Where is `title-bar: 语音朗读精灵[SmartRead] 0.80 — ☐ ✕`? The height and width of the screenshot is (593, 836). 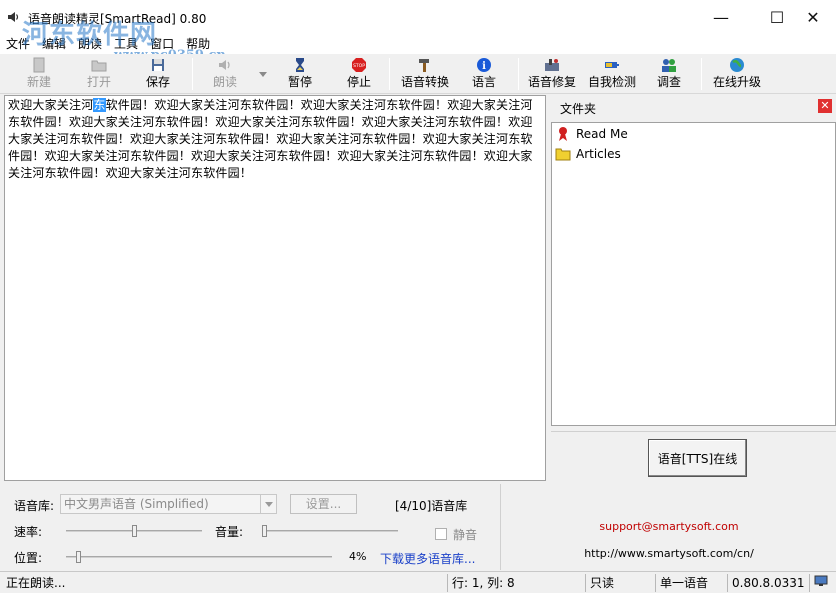
title-bar: 语音朗读精灵[SmartRead] 0.80 — ☐ ✕ is located at coordinates (418, 17).